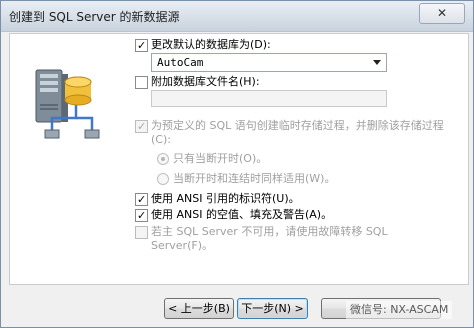 The image size is (474, 328). I want to click on create-temp-proc-row: 为预定义的 SQL 语句创建临时存储过程，并删除该存储过程 (C):, so click(289, 133).